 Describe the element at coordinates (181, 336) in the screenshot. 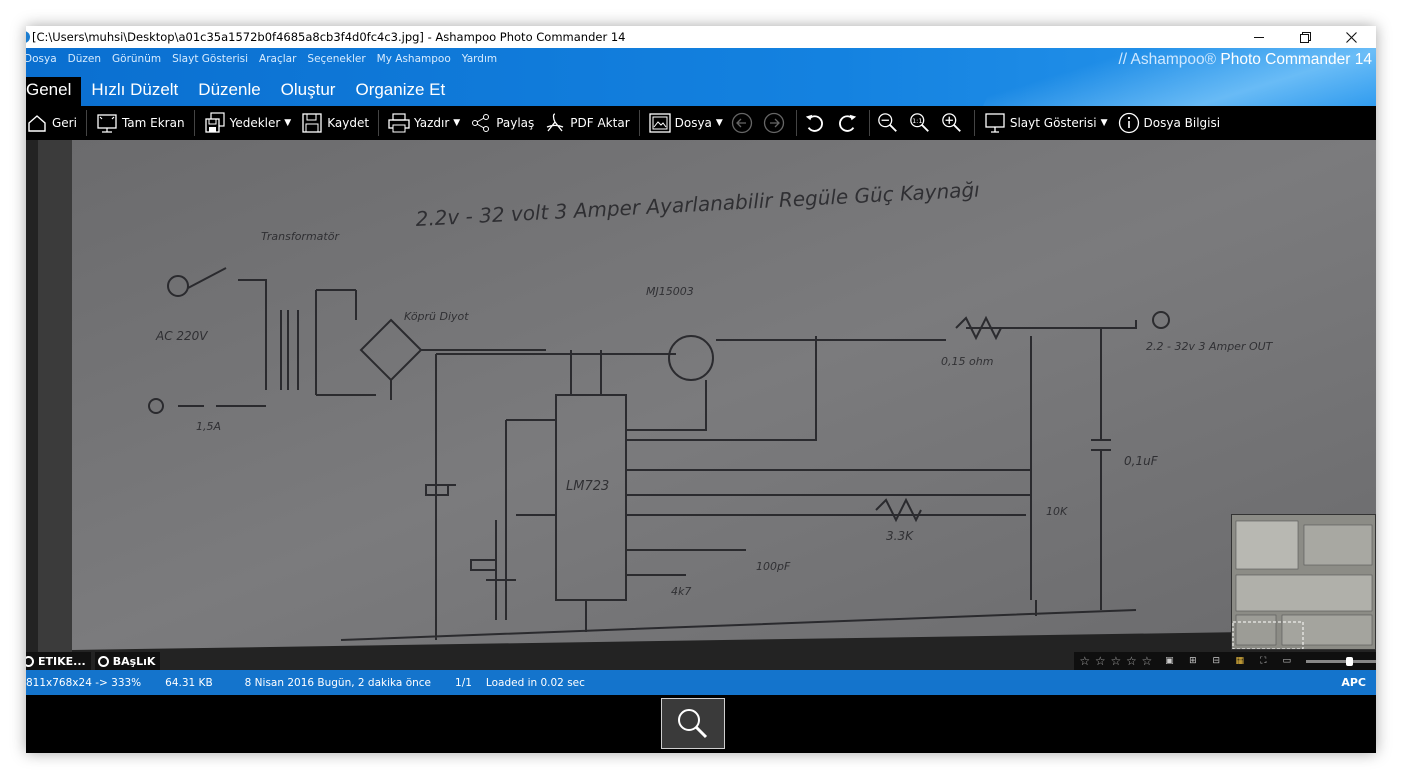

I see `photo-ac-text: AC 220V` at that location.